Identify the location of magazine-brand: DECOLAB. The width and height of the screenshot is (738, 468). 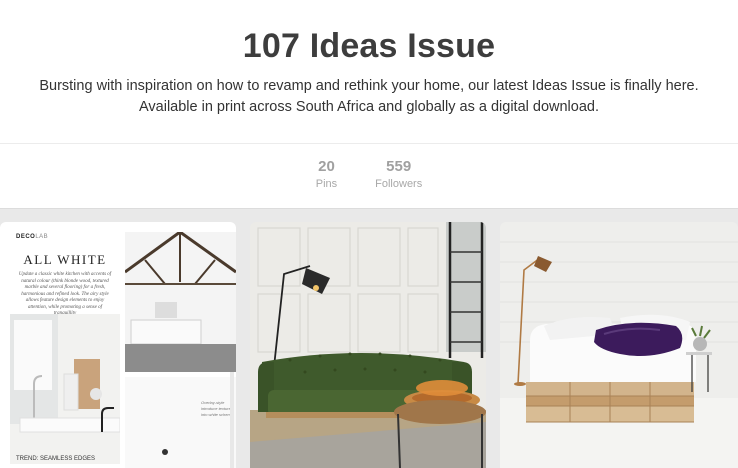
(68, 237).